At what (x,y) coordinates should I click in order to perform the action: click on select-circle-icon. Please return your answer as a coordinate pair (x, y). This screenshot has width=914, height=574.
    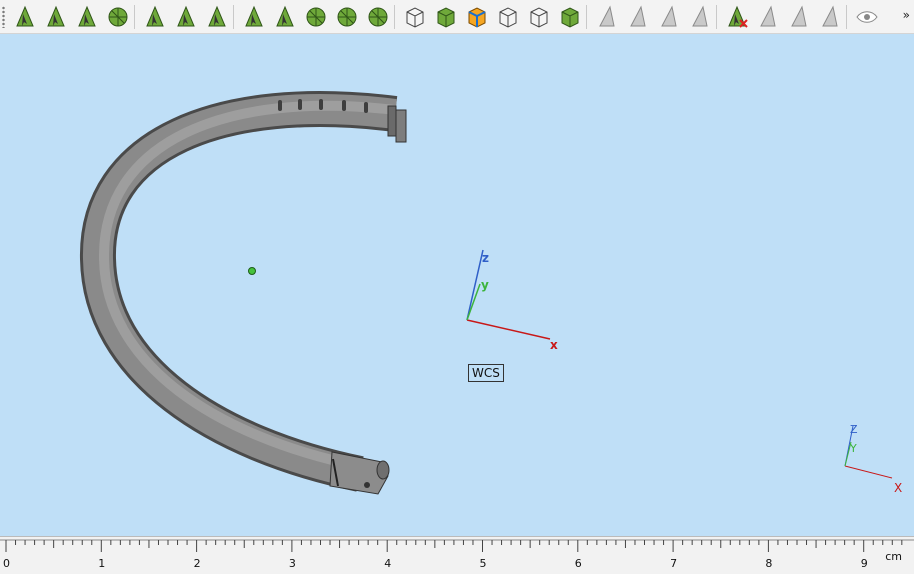
    Looking at the image, I should click on (186, 16).